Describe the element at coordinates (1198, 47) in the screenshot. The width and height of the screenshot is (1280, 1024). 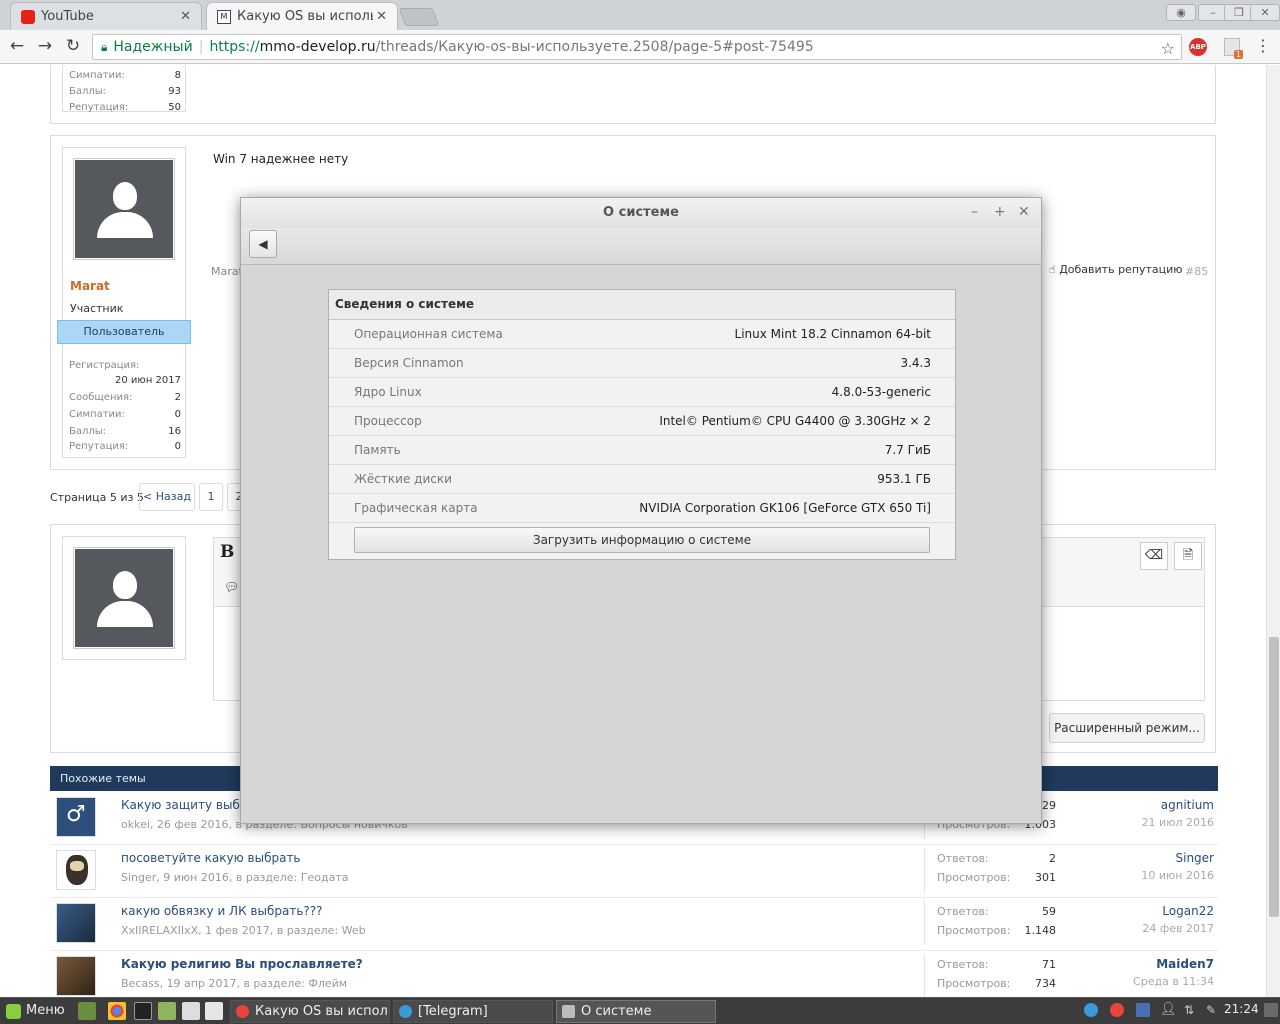
I see `adblock-icon: ABP` at that location.